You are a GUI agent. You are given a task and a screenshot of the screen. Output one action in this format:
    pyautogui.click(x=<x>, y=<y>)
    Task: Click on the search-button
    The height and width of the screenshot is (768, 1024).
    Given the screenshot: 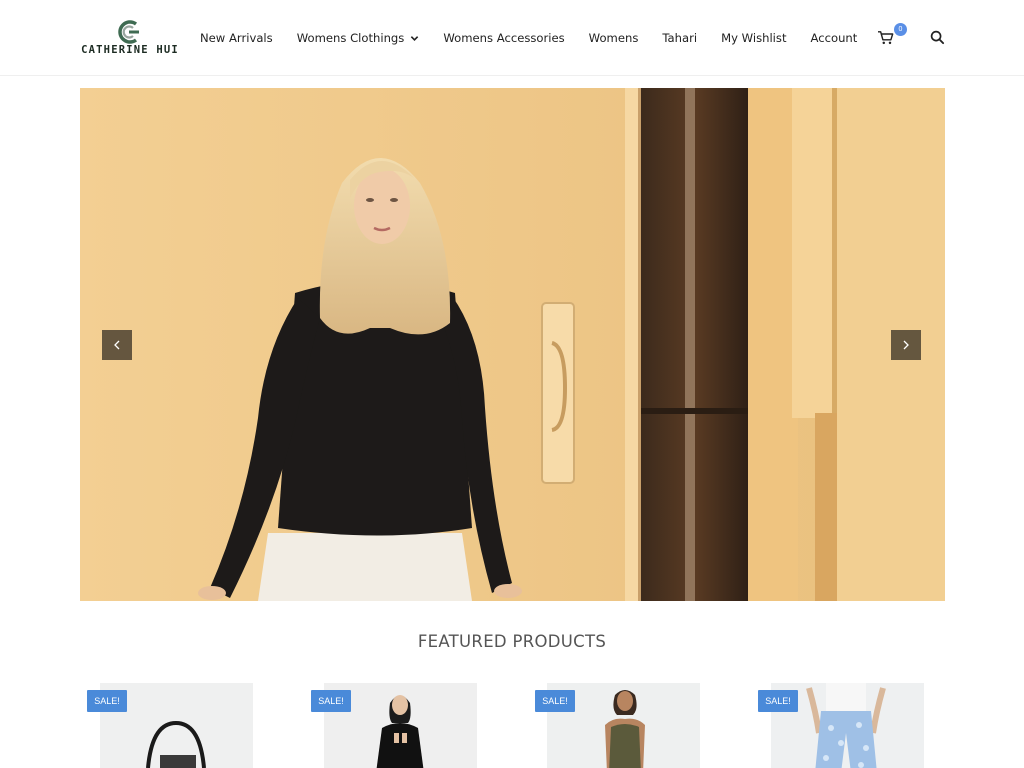 What is the action you would take?
    pyautogui.click(x=938, y=38)
    